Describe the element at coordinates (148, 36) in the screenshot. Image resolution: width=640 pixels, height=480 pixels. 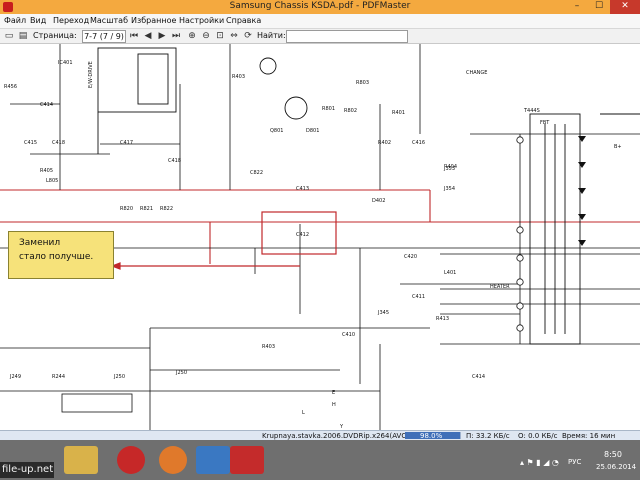
I see `prev-page-icon: ◀` at that location.